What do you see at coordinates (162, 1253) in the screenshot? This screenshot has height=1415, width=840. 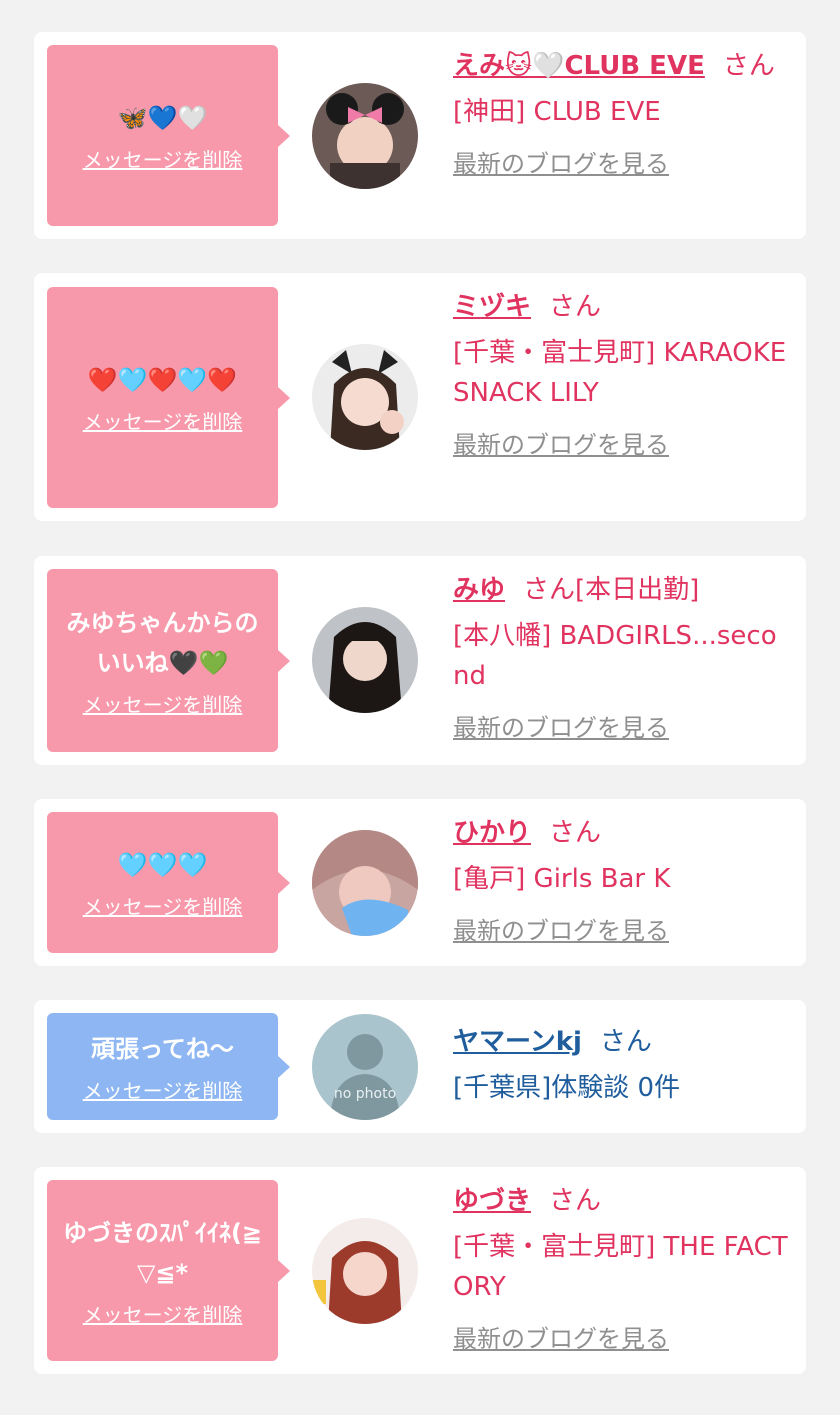 I see `message-text: ゆづきのｽﾊﾟｲｲﾈ(≧▽≦*` at bounding box center [162, 1253].